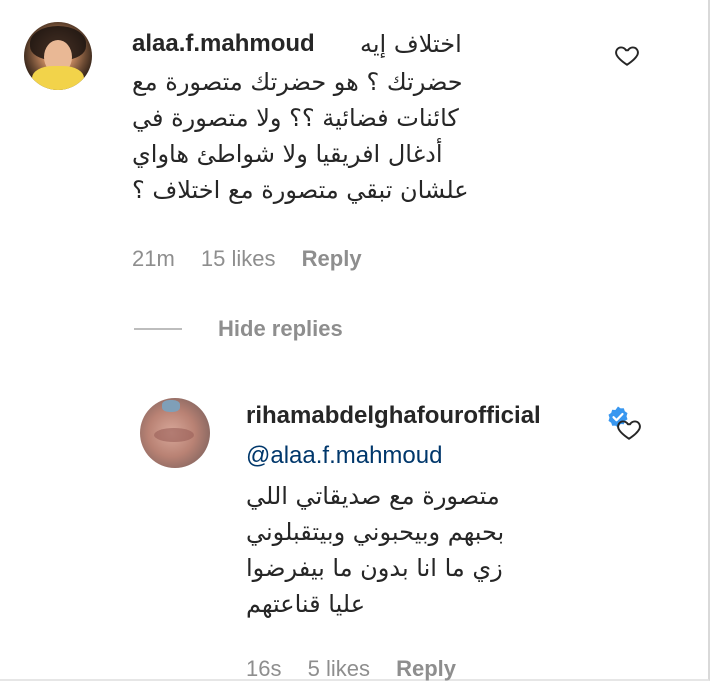 Image resolution: width=710 pixels, height=682 pixels. I want to click on comment-inline-text: اختلاف إيه, so click(411, 44).